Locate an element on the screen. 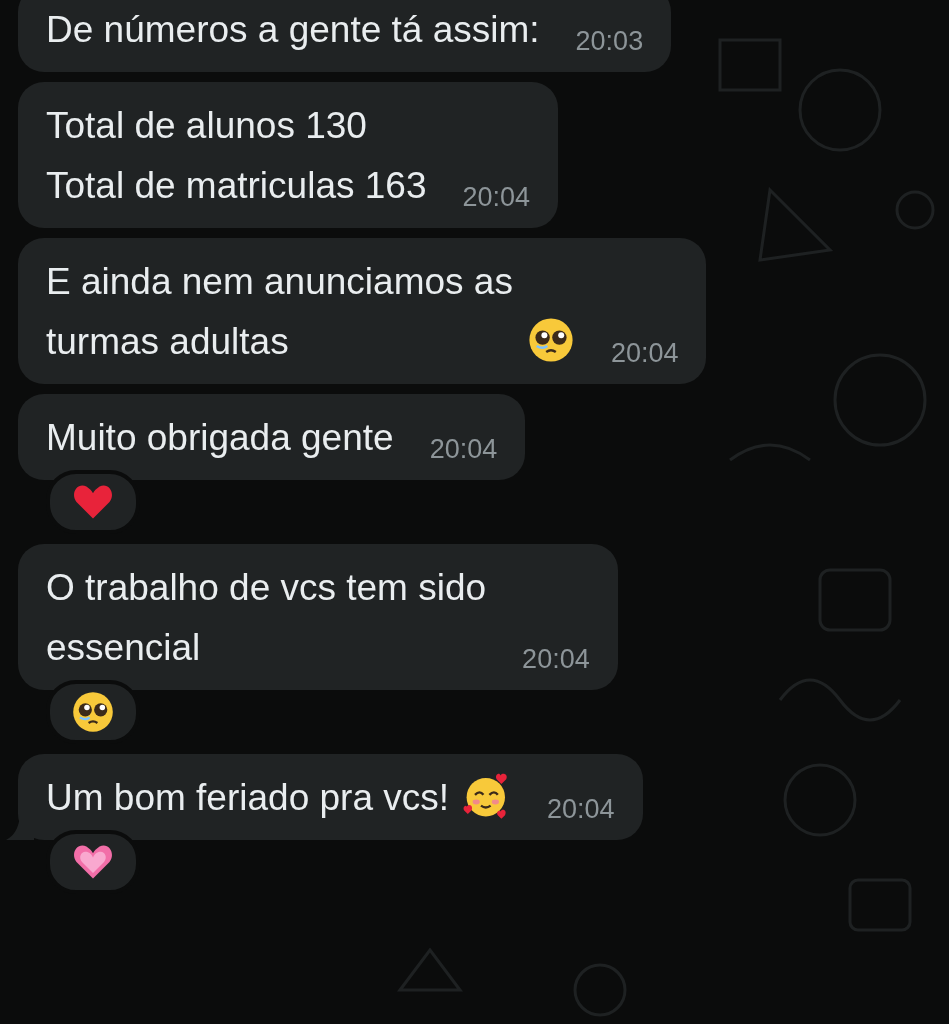 This screenshot has height=1024, width=949. message-text: De números a gente tá assim: is located at coordinates (293, 30).